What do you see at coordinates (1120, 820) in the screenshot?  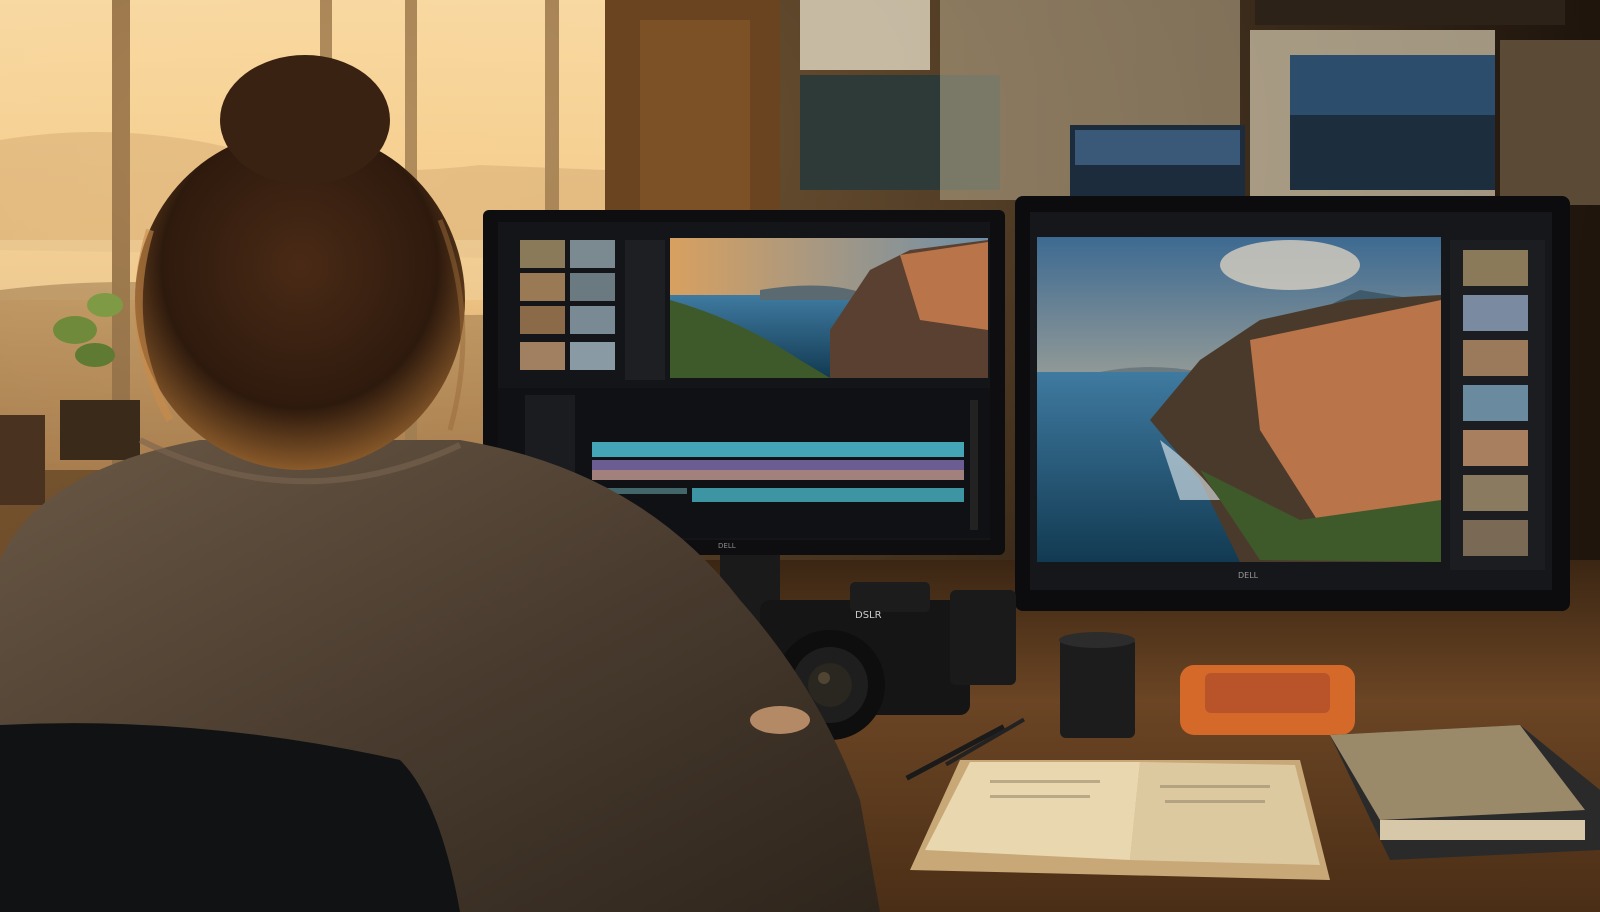 I see `open-notebook` at bounding box center [1120, 820].